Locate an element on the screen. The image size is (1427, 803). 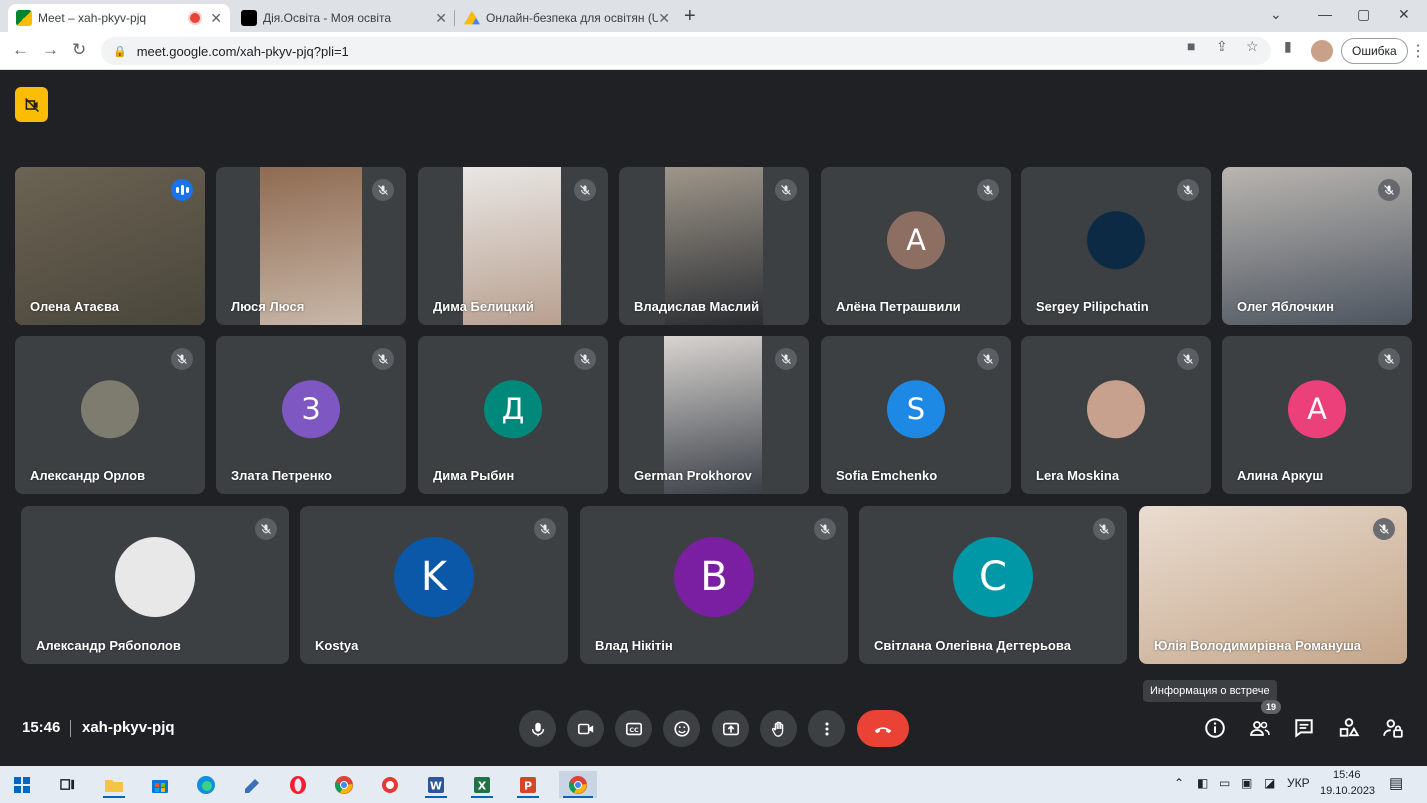
svg-text: P is located at coordinates (528, 785).